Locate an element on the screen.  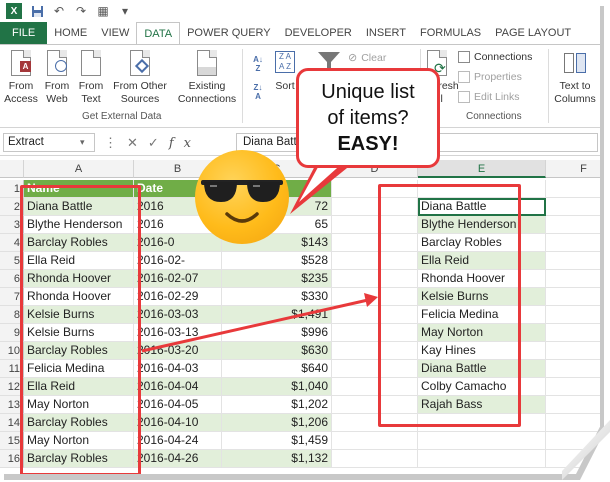
smile-icon is located at coordinates (242, 217).